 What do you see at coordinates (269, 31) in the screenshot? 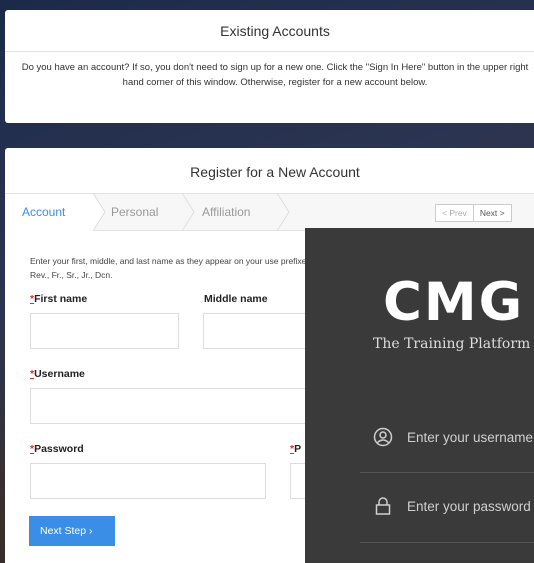
I see `existing-accounts-title: Existing Accounts` at bounding box center [269, 31].